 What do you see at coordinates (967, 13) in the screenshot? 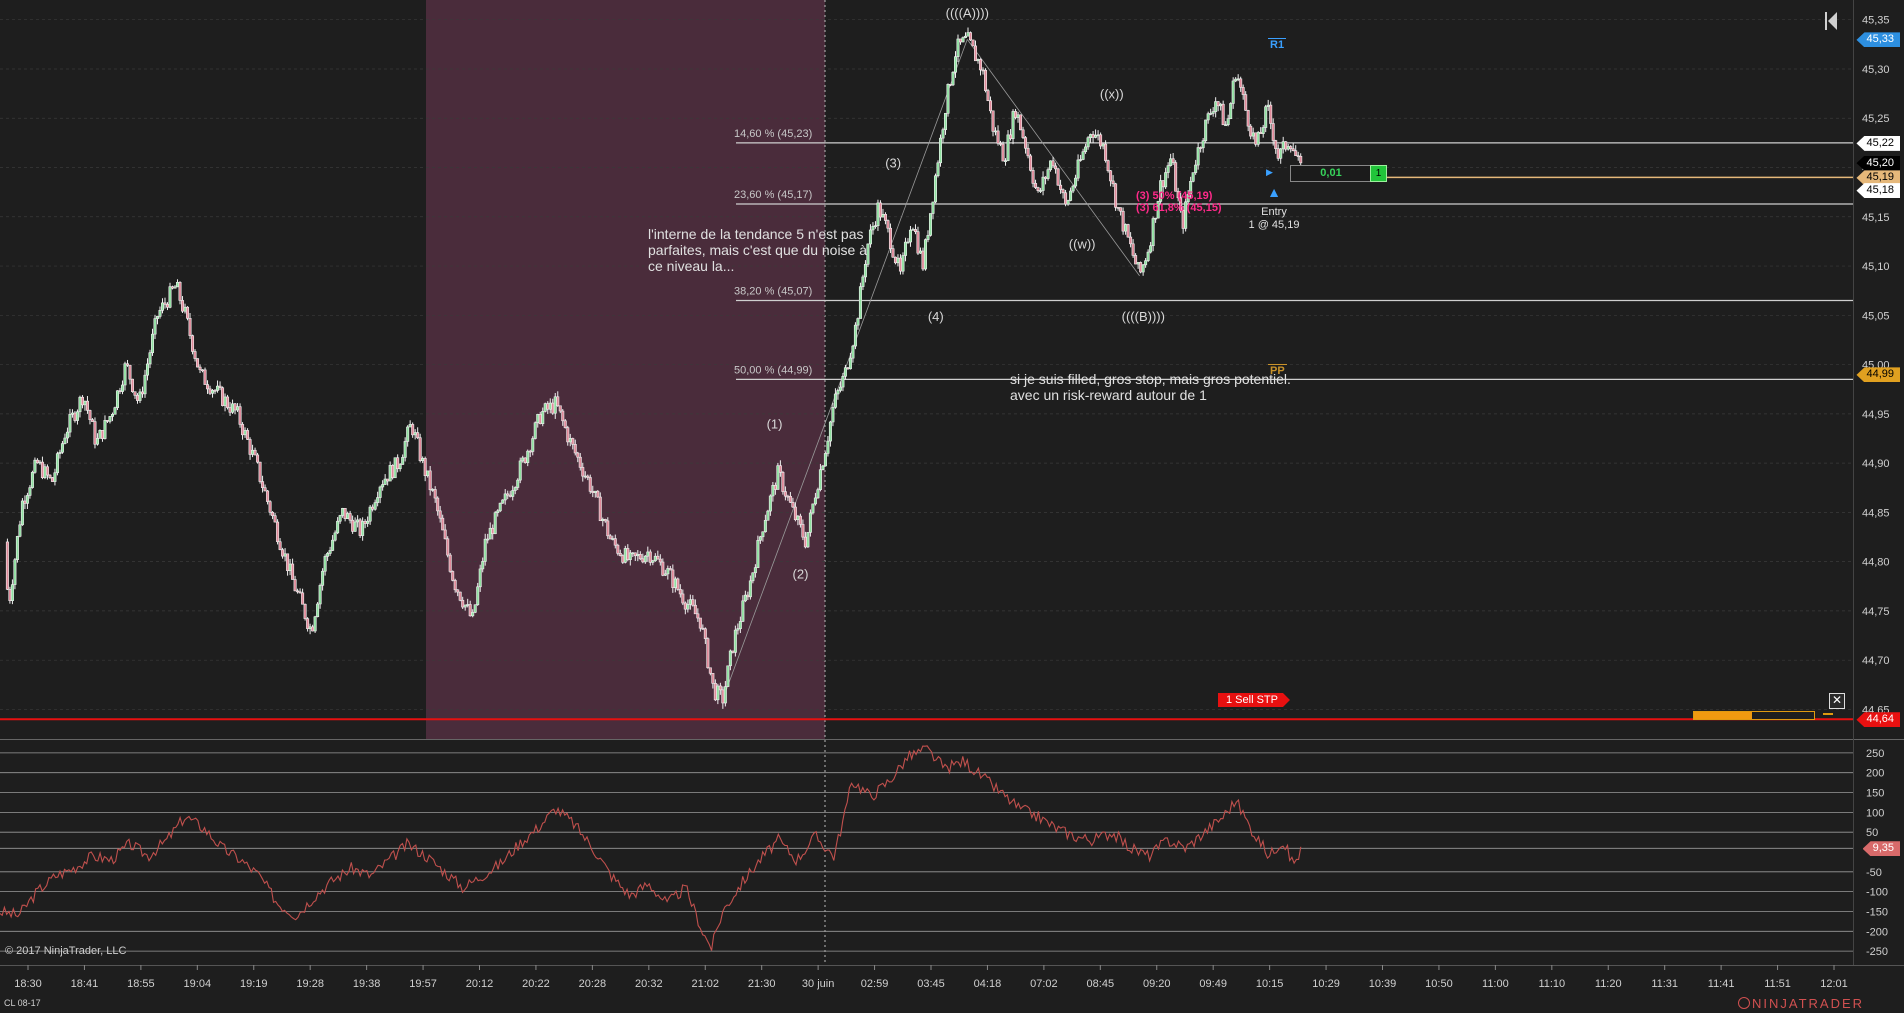
I see `wave-label: ((((A))))` at bounding box center [967, 13].